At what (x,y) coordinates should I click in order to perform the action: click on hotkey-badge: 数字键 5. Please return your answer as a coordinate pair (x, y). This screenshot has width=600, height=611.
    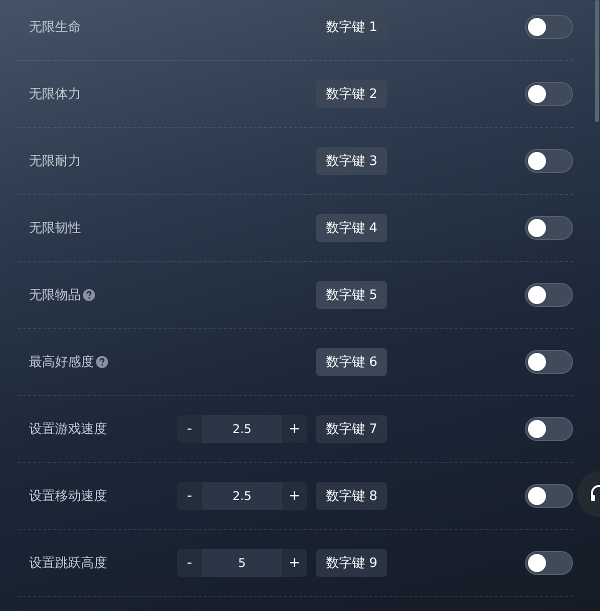
    Looking at the image, I should click on (352, 295).